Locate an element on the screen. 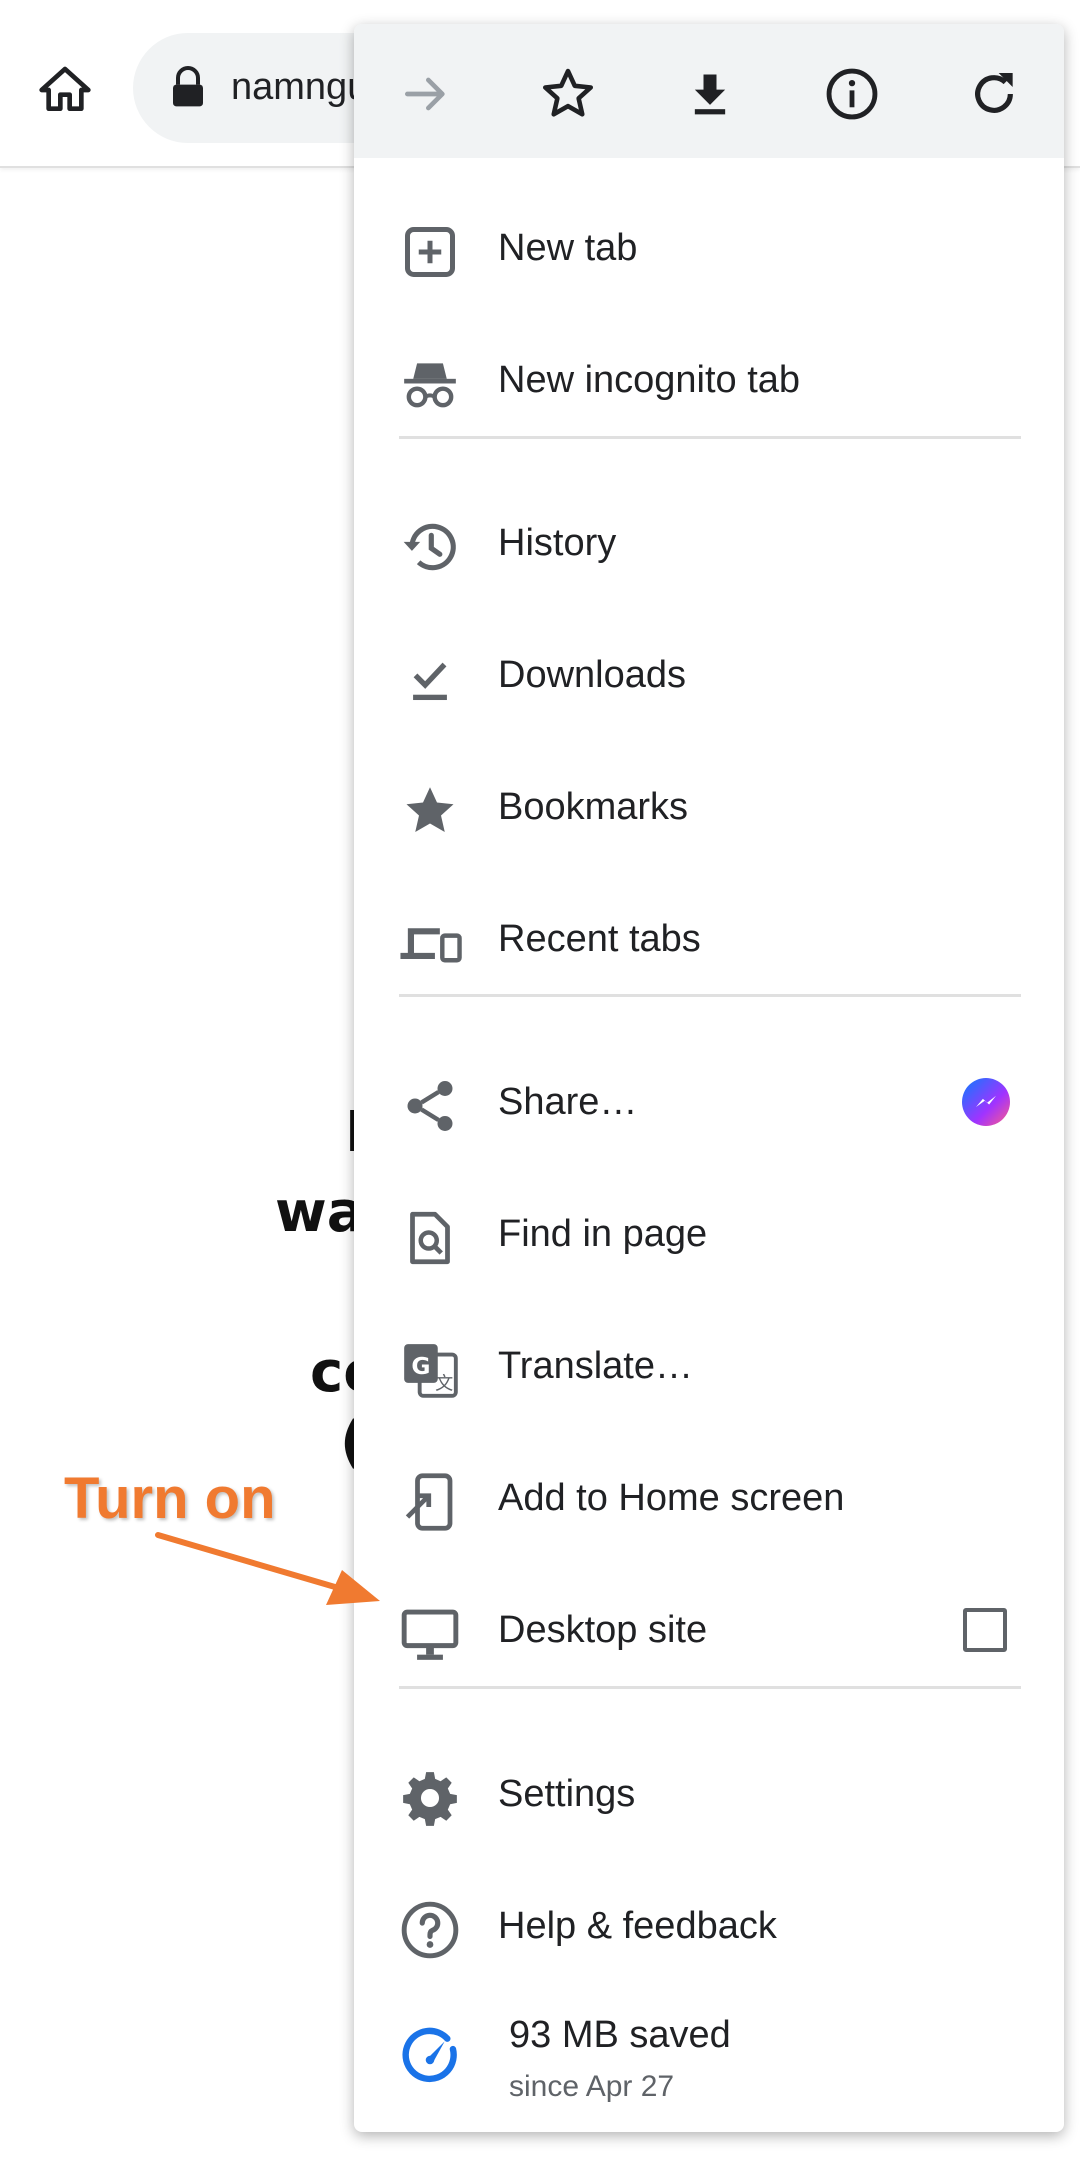 The height and width of the screenshot is (2169, 1080). incognito-icon is located at coordinates (430, 384).